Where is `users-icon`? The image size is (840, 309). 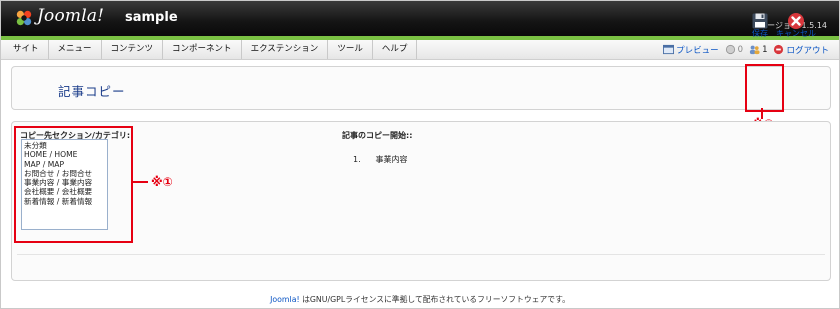
users-icon is located at coordinates (754, 50).